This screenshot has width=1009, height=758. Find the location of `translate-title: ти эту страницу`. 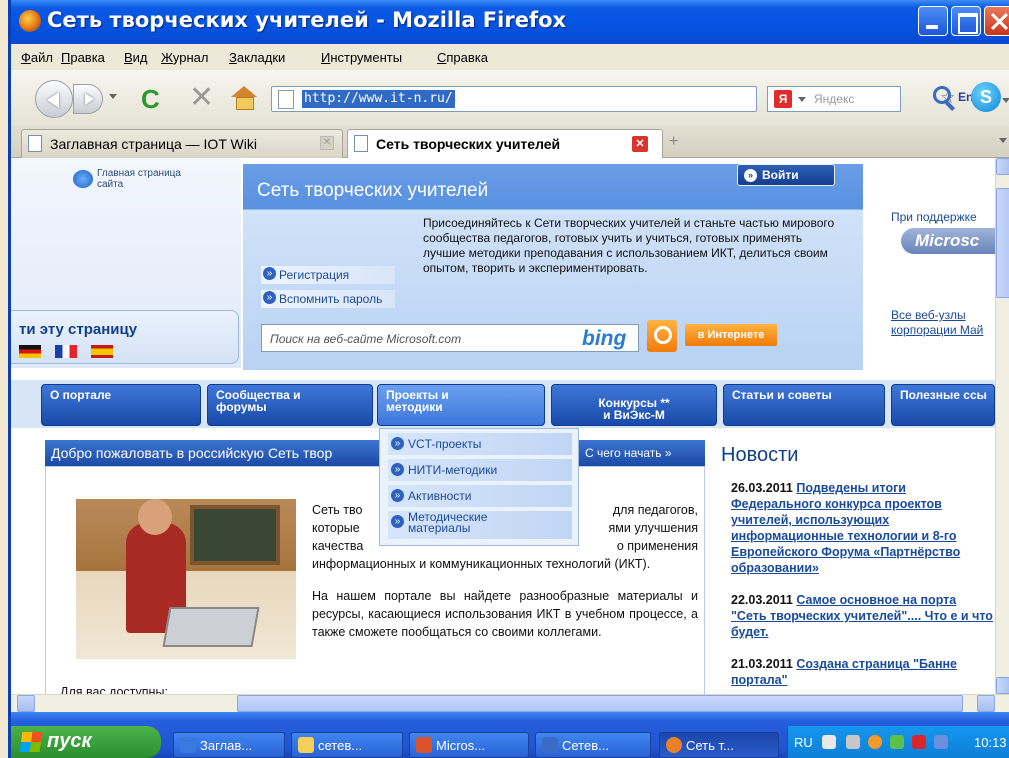

translate-title: ти эту страницу is located at coordinates (78, 329).